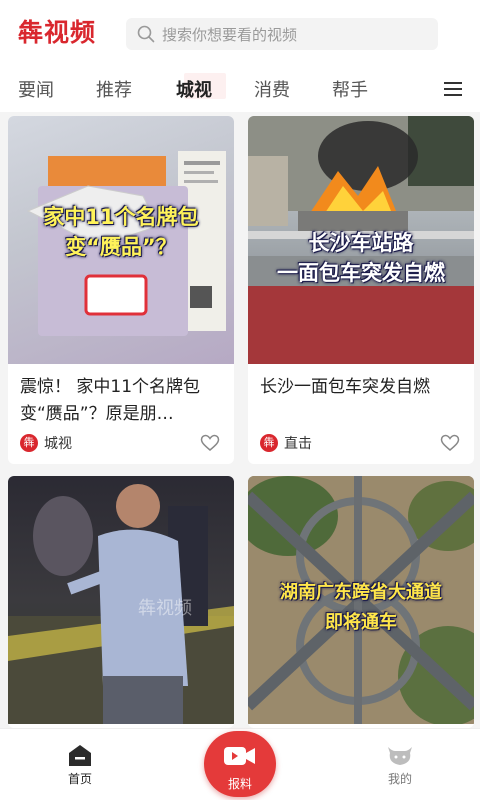 Image resolution: width=480 pixels, height=800 pixels. I want to click on app-logo: 犇视频, so click(57, 32).